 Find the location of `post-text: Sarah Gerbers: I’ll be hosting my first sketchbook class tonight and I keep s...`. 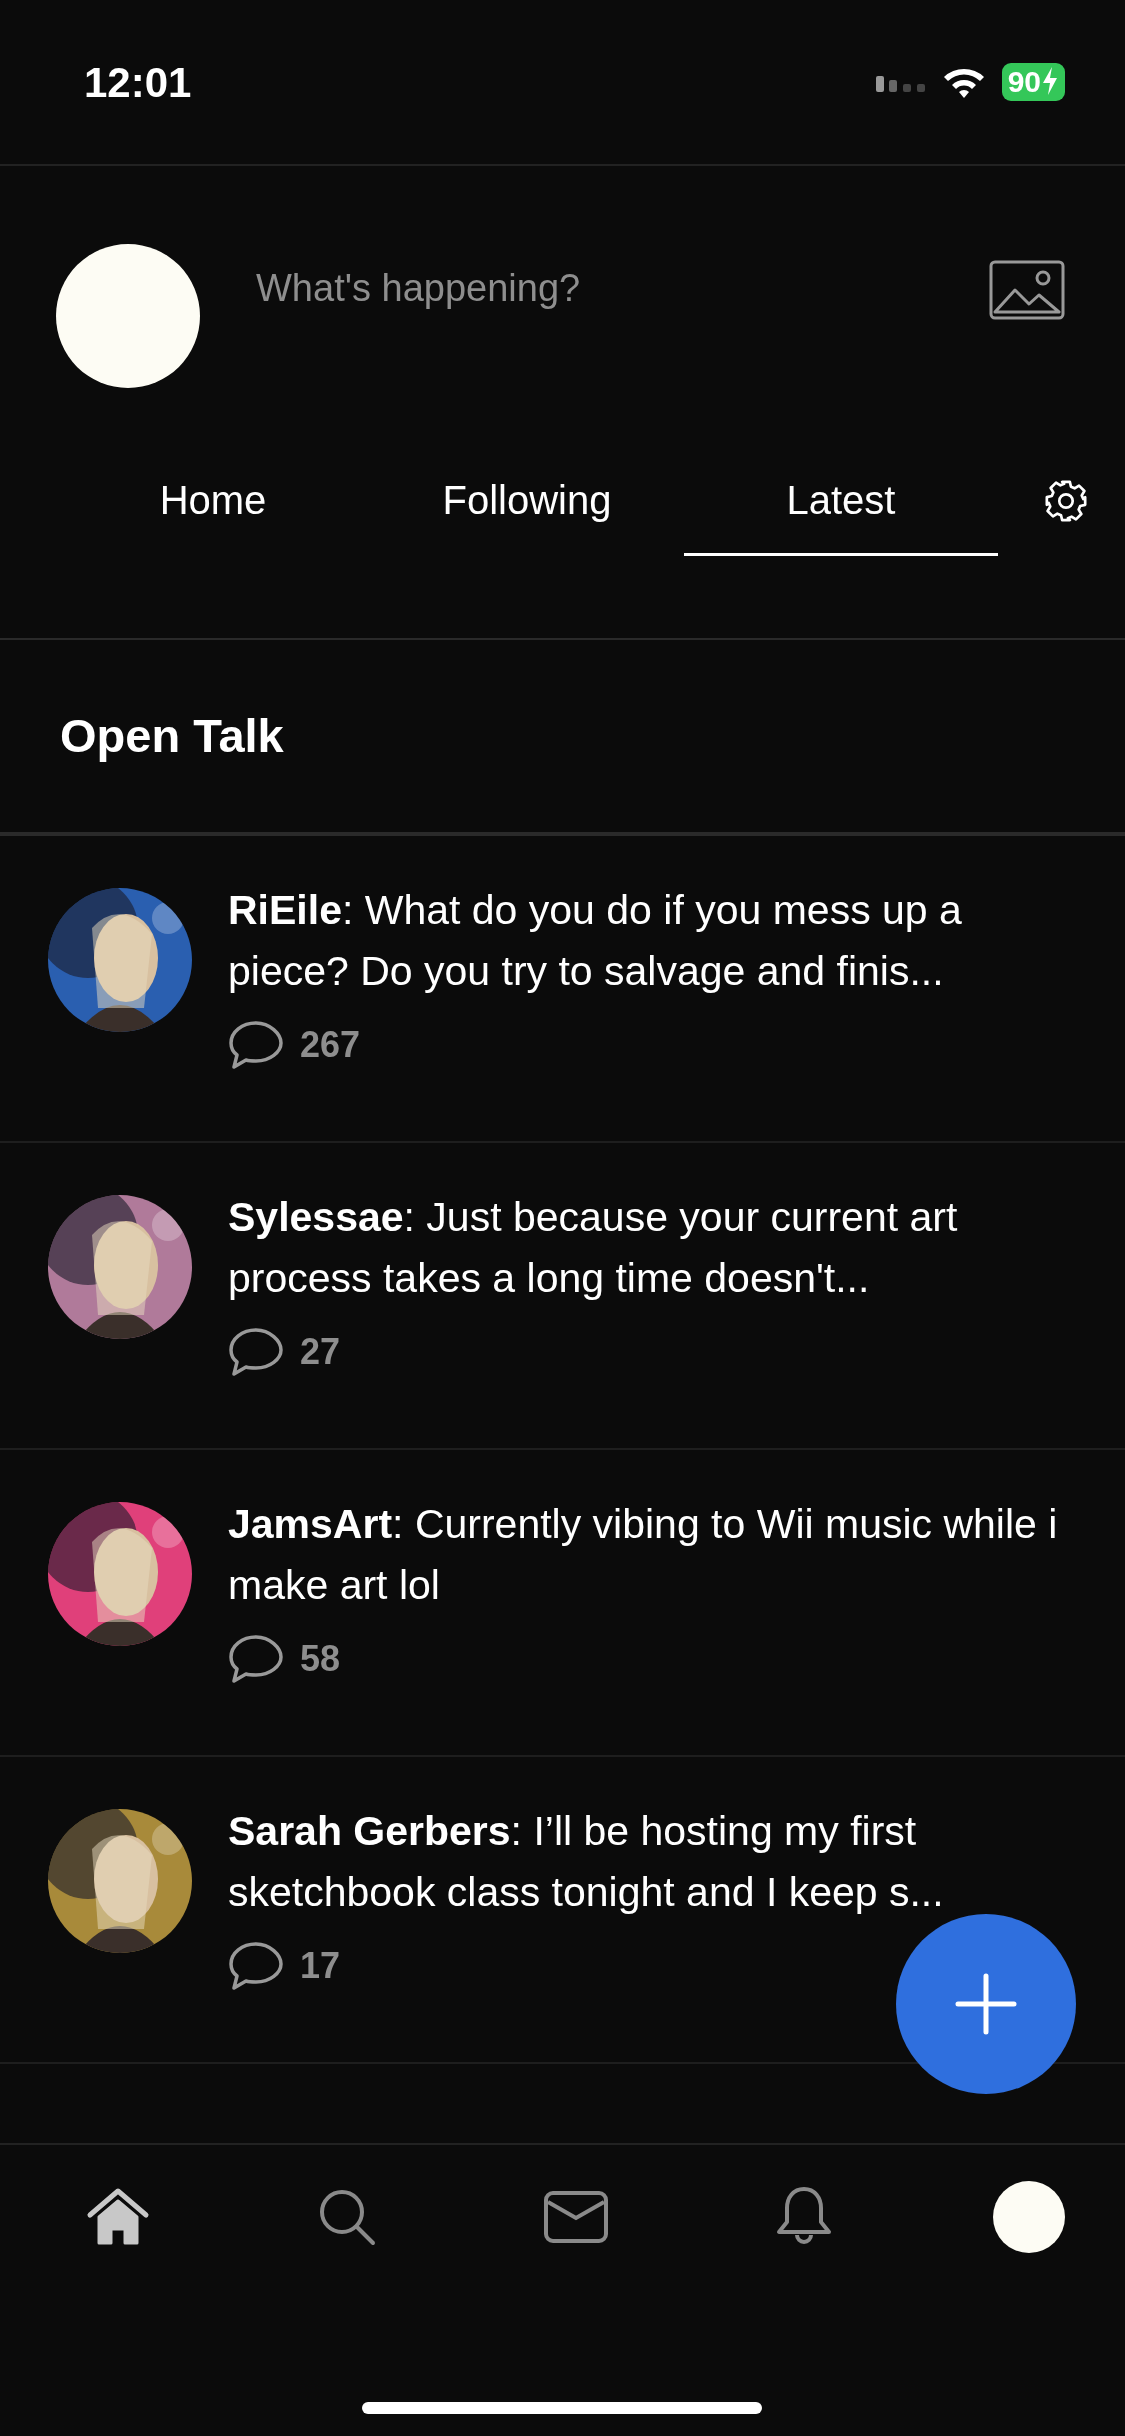

post-text: Sarah Gerbers: I’ll be hosting my first sketchbook class tonight and I keep s... is located at coordinates (586, 1862).